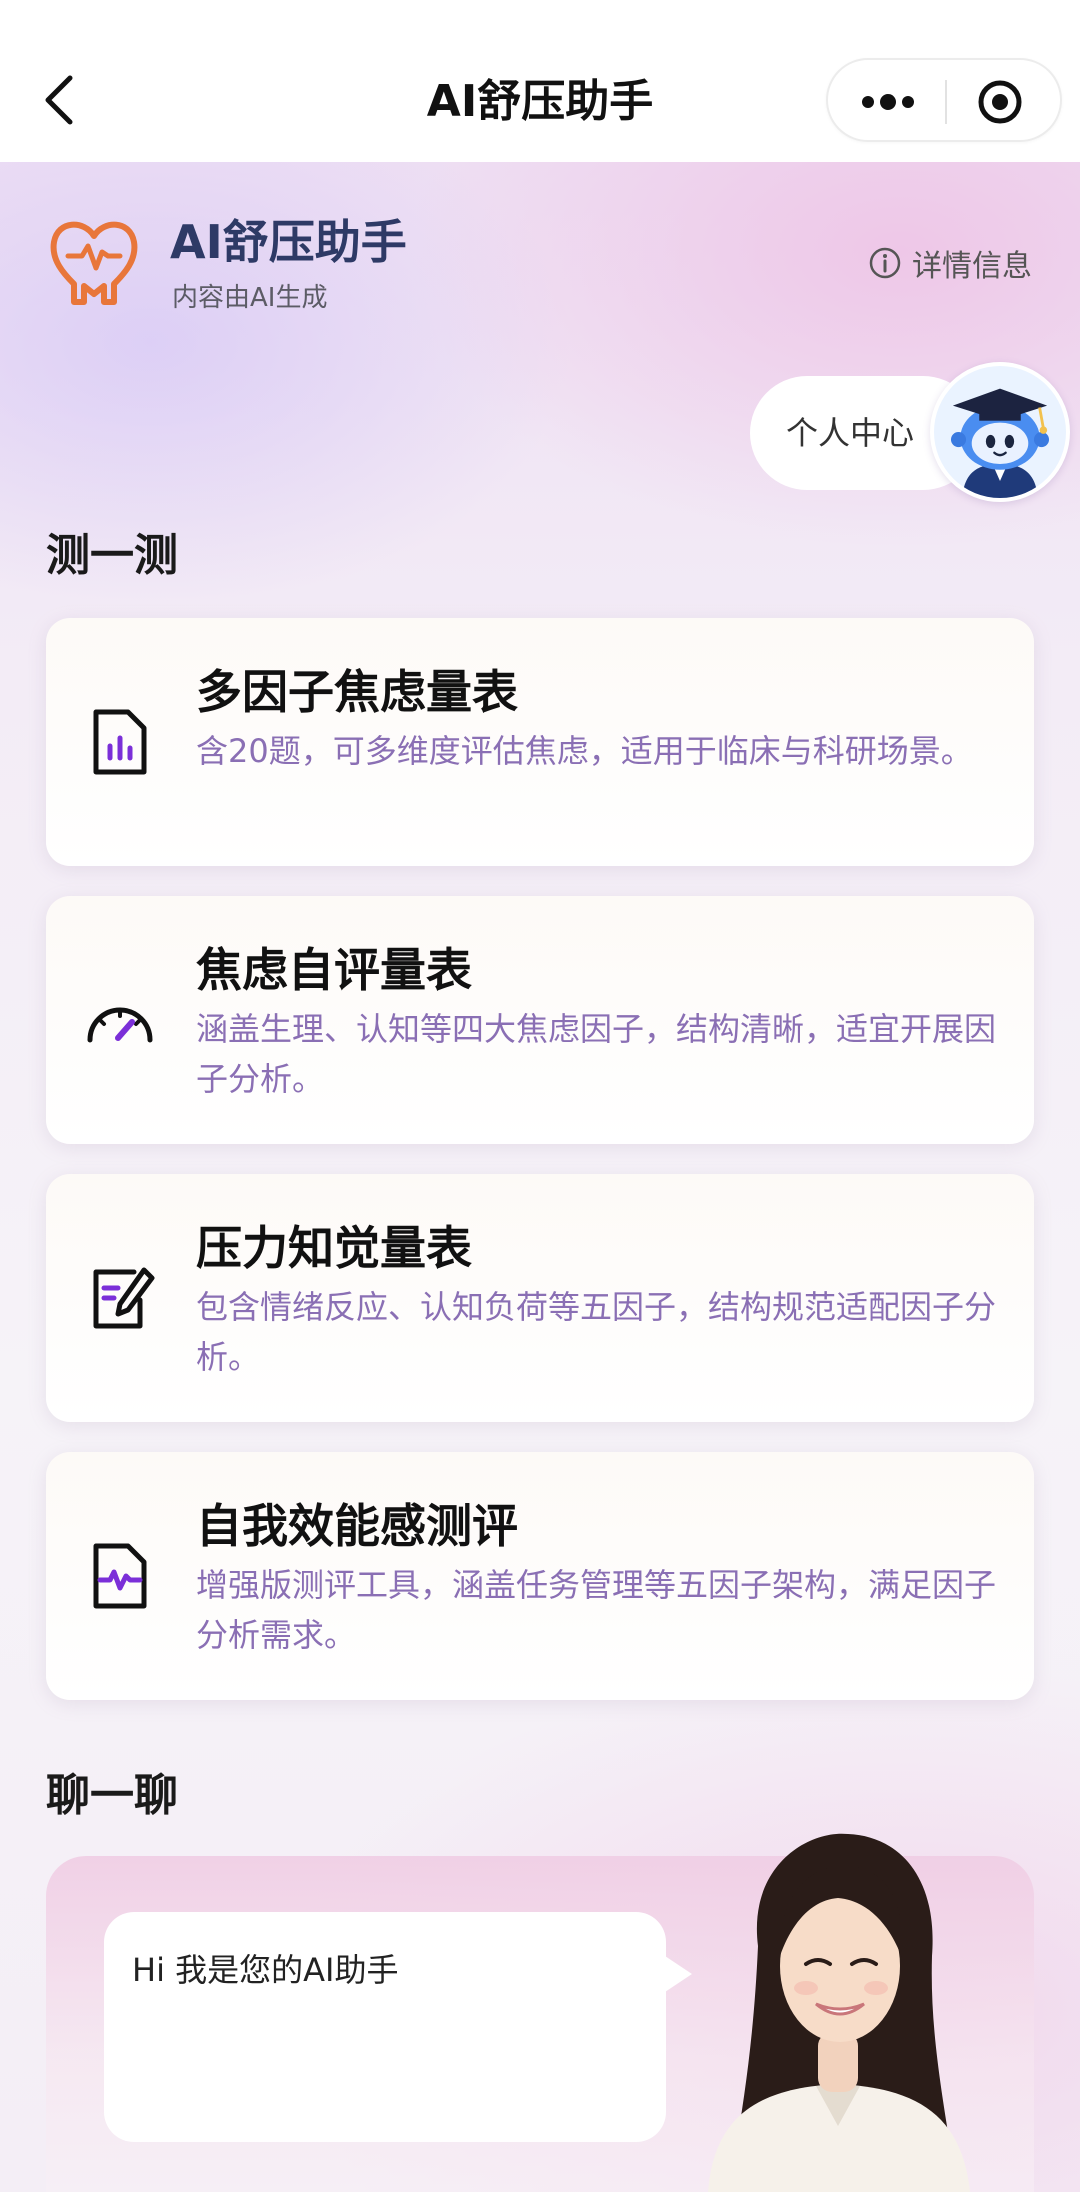 Image resolution: width=1080 pixels, height=2192 pixels. What do you see at coordinates (850, 433) in the screenshot?
I see `personal-center-label: 个人中心` at bounding box center [850, 433].